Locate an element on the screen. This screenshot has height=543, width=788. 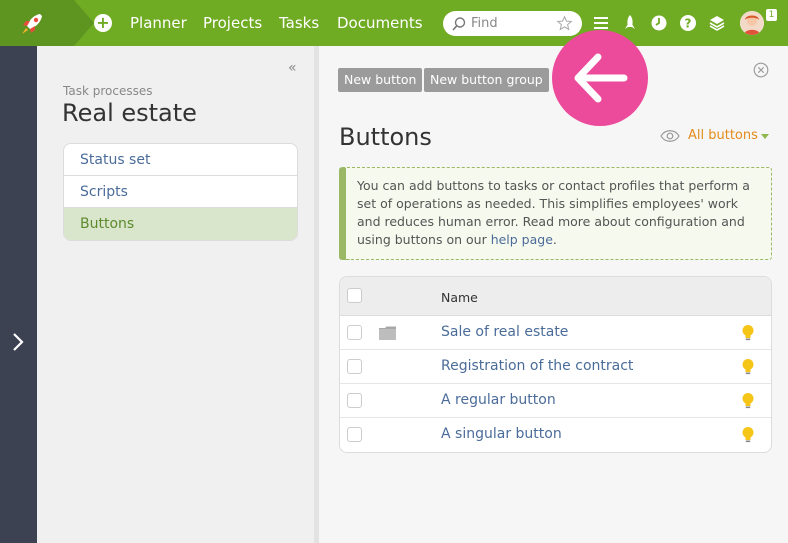
layers-icon is located at coordinates (717, 23).